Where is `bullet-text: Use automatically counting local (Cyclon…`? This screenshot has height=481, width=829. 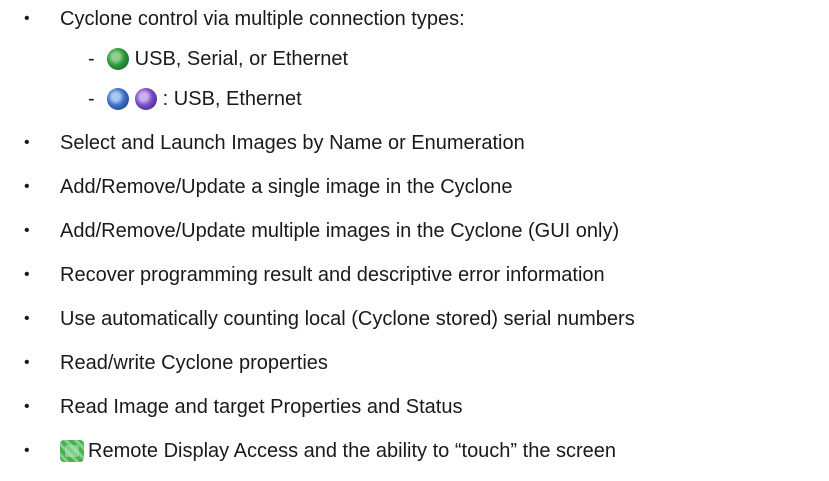 bullet-text: Use automatically counting local (Cyclon… is located at coordinates (347, 318).